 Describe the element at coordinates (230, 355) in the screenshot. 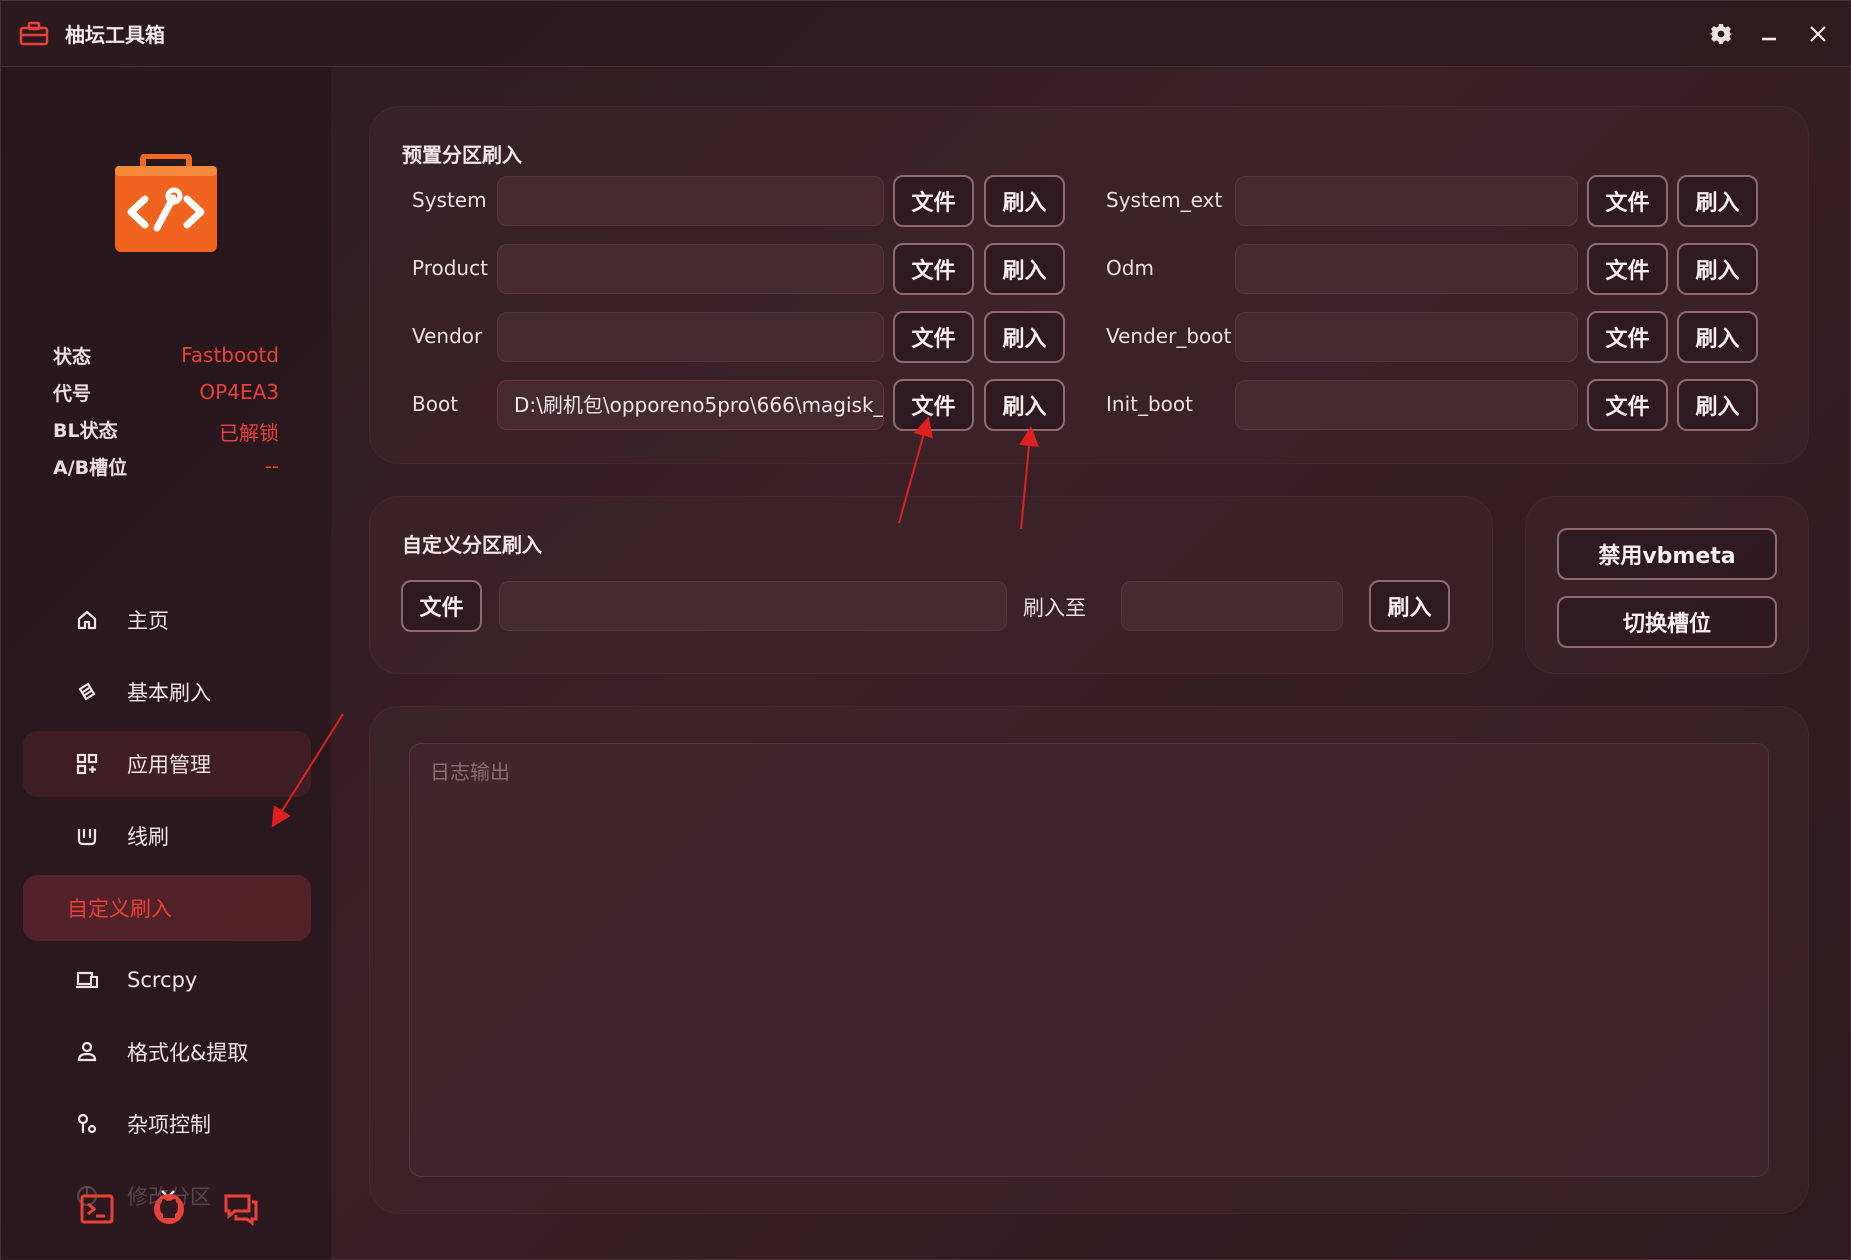

I see `status-value: Fastbootd` at that location.